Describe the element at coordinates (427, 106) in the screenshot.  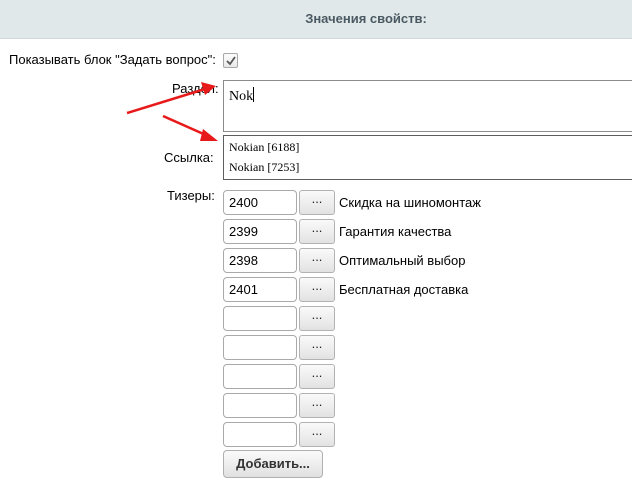
I see `section-input: Nok` at that location.